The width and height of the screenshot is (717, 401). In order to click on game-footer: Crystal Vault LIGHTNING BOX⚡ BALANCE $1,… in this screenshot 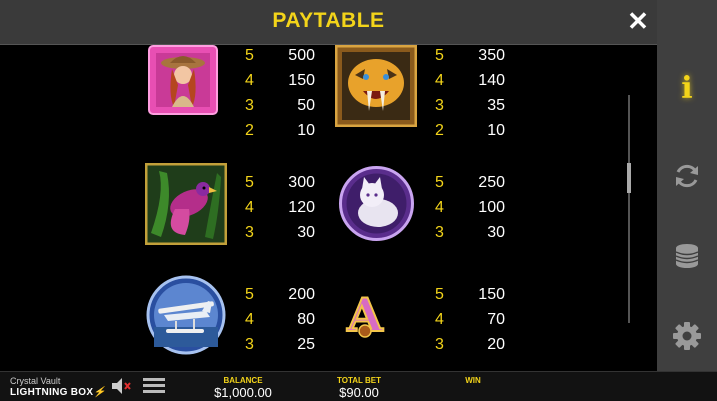, I will do `click(358, 386)`.